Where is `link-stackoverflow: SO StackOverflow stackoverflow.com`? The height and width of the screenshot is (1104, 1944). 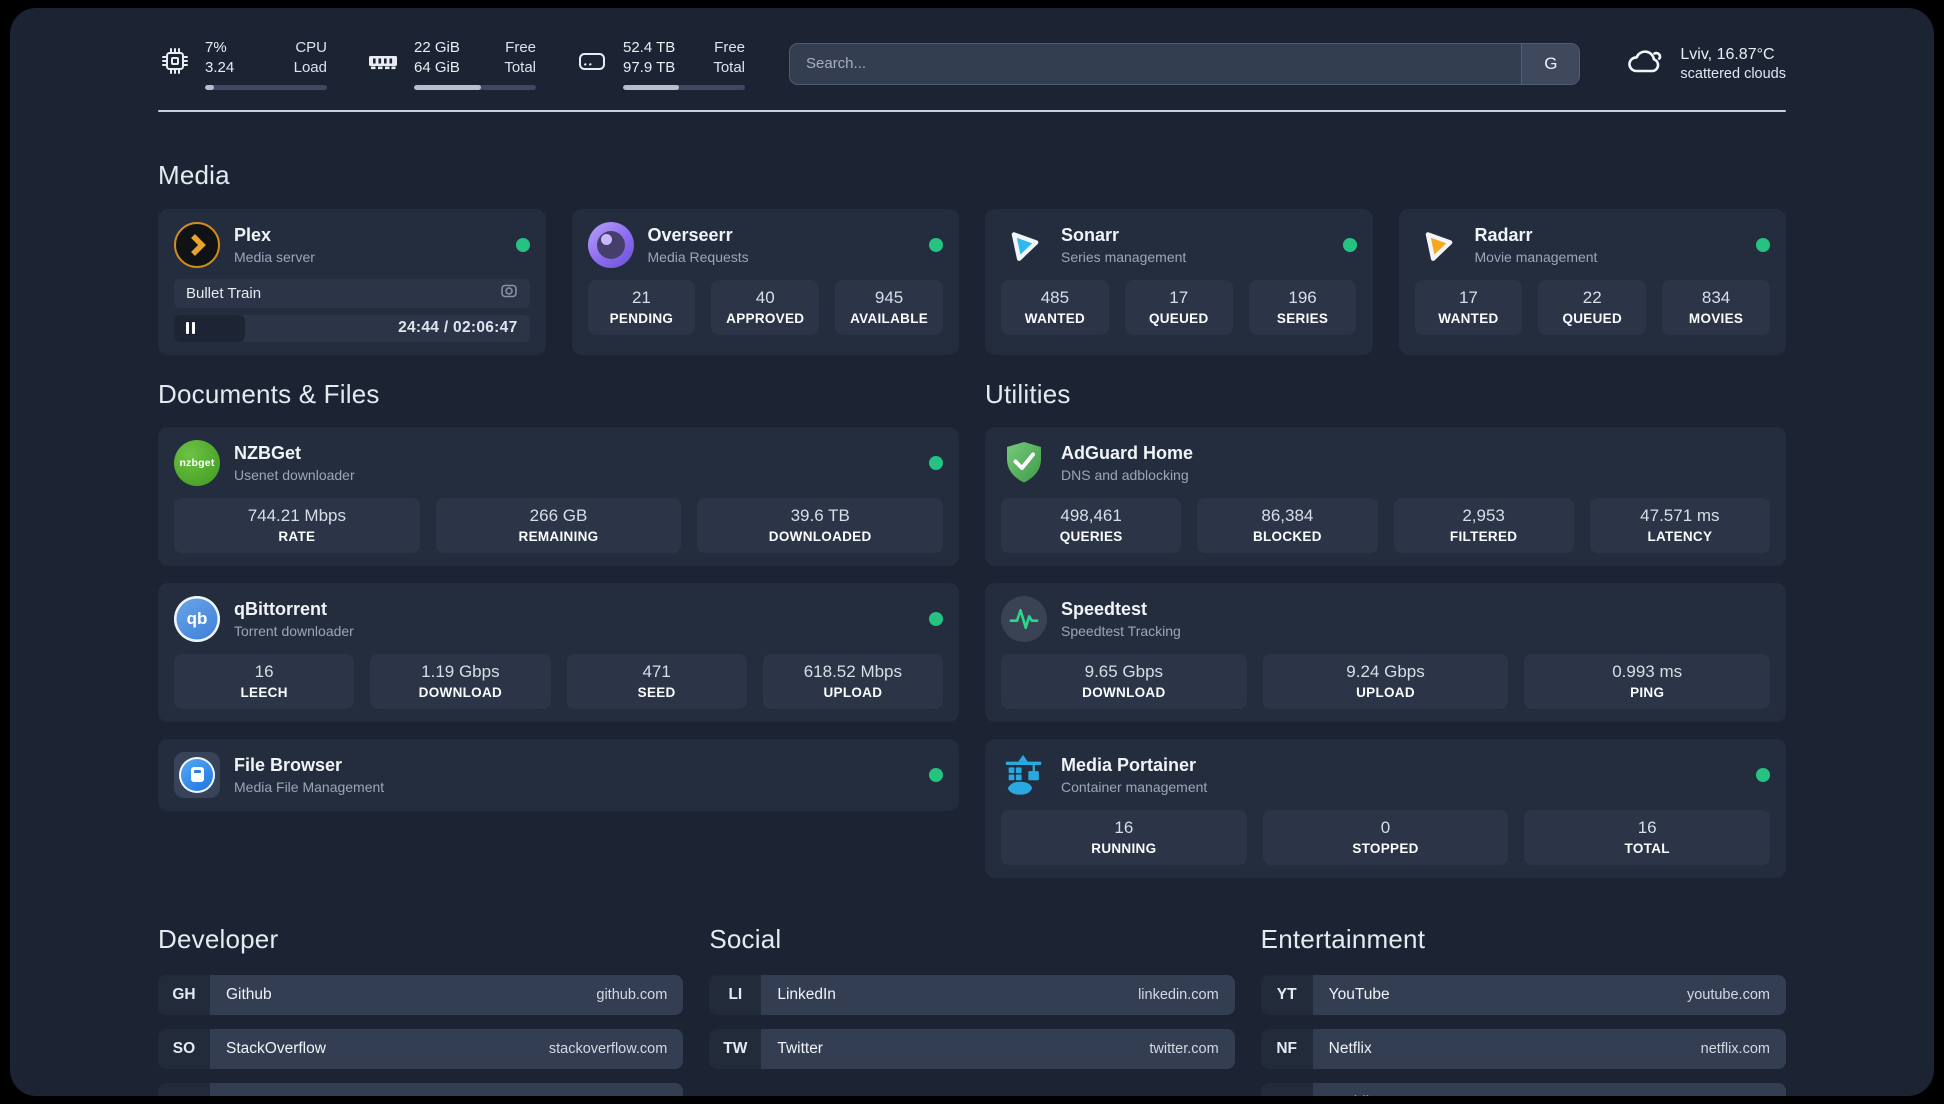
link-stackoverflow: SO StackOverflow stackoverflow.com is located at coordinates (421, 1048).